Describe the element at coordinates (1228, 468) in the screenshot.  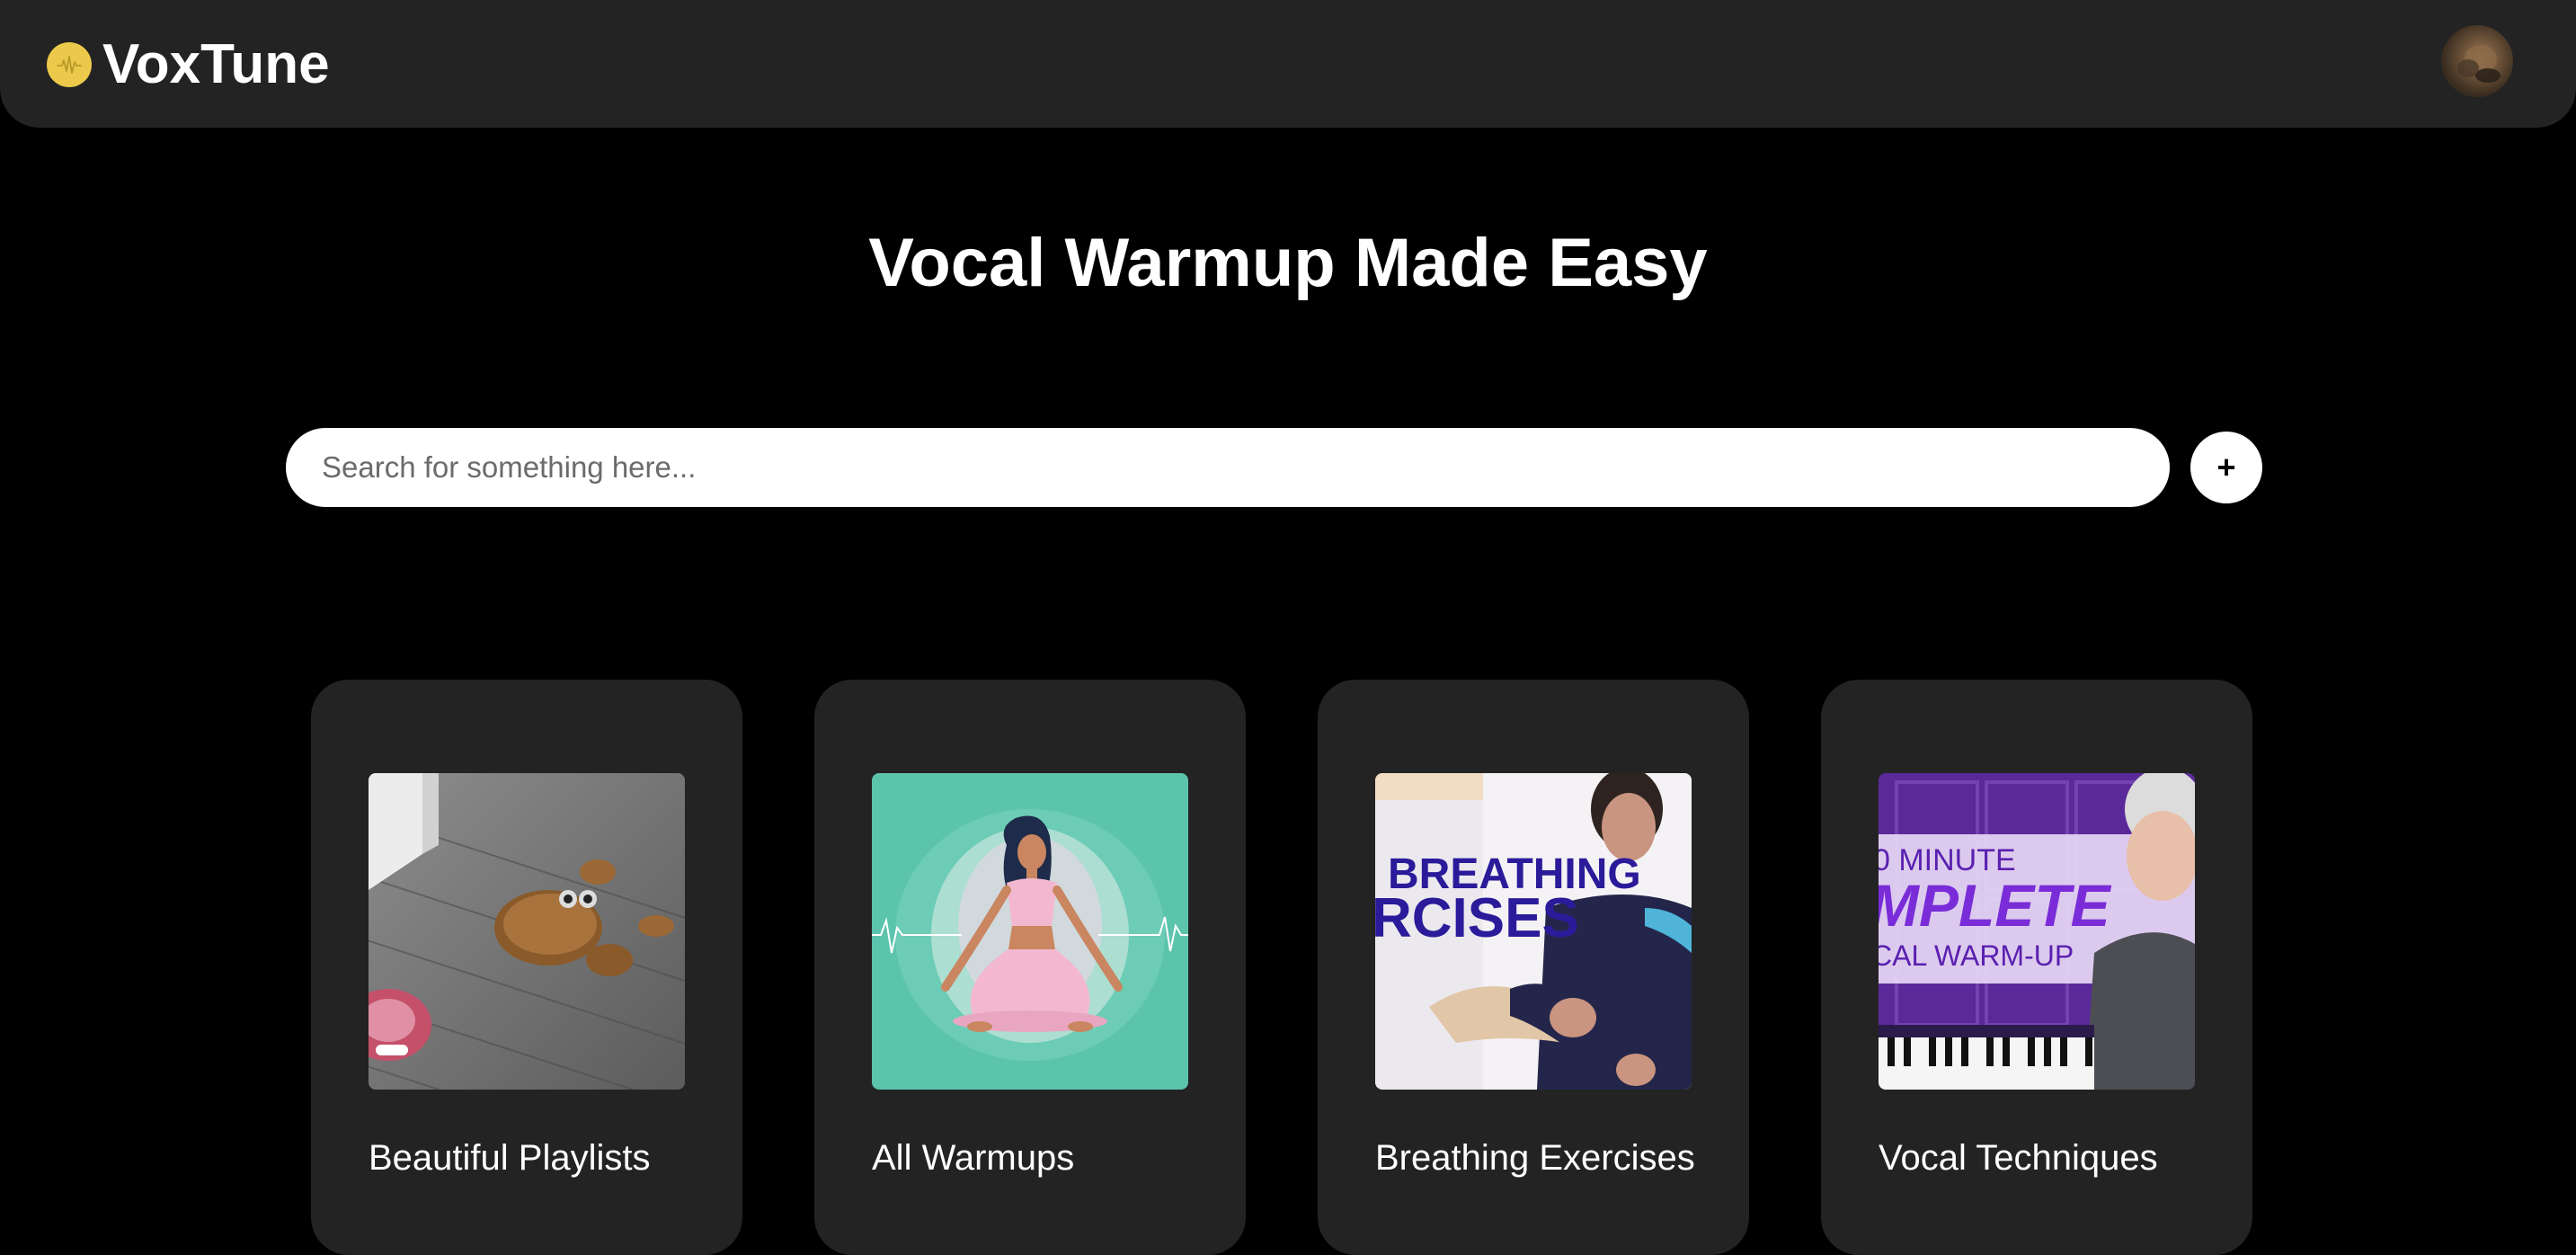
I see `search-input` at that location.